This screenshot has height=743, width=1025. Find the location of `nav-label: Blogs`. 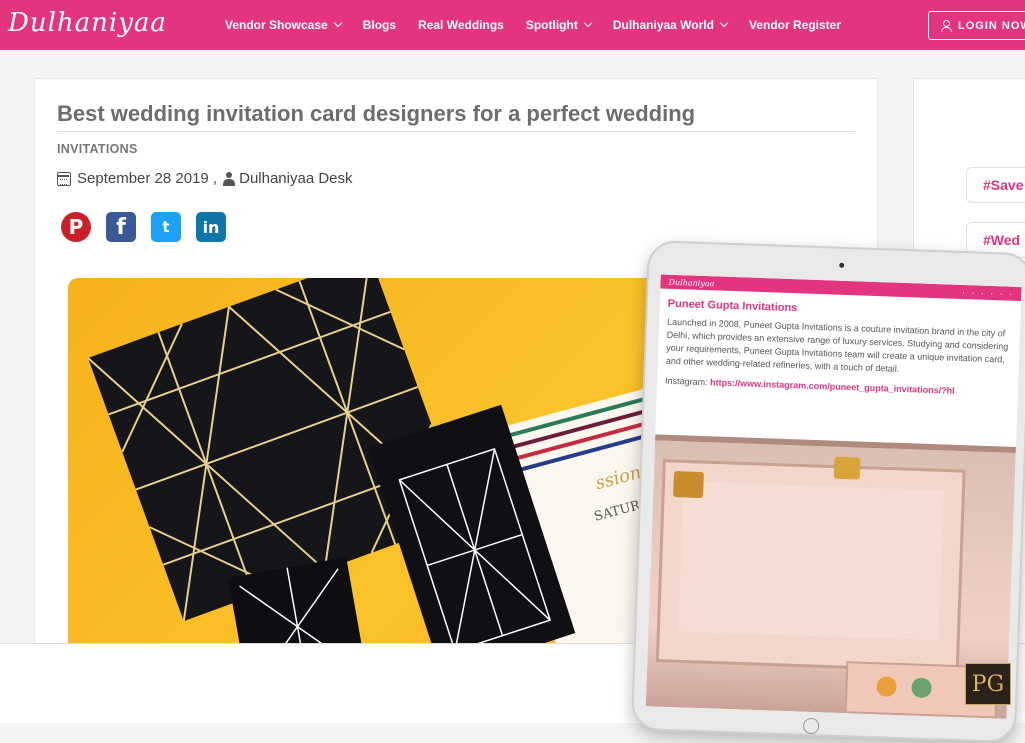

nav-label: Blogs is located at coordinates (379, 25).